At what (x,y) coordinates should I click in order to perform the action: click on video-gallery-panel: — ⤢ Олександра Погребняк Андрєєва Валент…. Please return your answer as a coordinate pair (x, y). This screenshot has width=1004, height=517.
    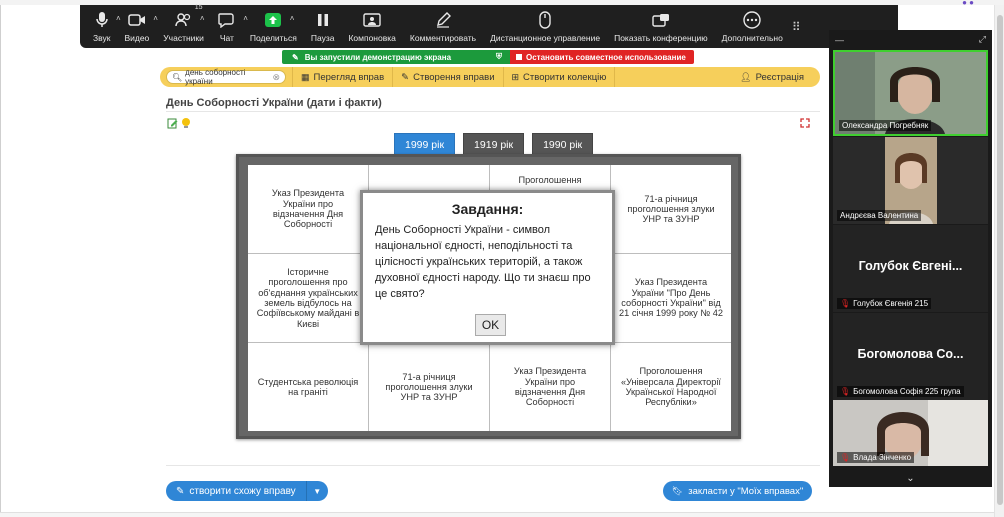
    Looking at the image, I should click on (910, 258).